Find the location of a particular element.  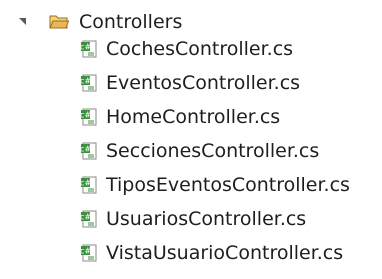

tree-file-item: c# SeccionesController.cs is located at coordinates (191, 151).